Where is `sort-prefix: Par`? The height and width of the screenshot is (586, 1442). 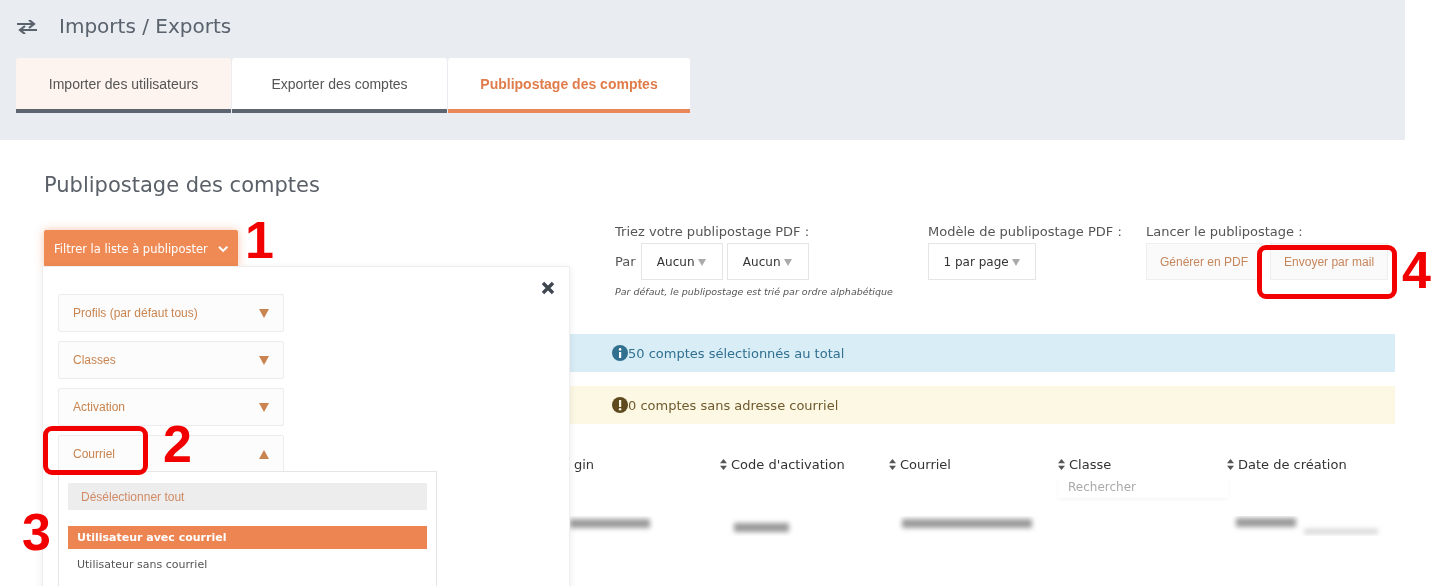 sort-prefix: Par is located at coordinates (625, 261).